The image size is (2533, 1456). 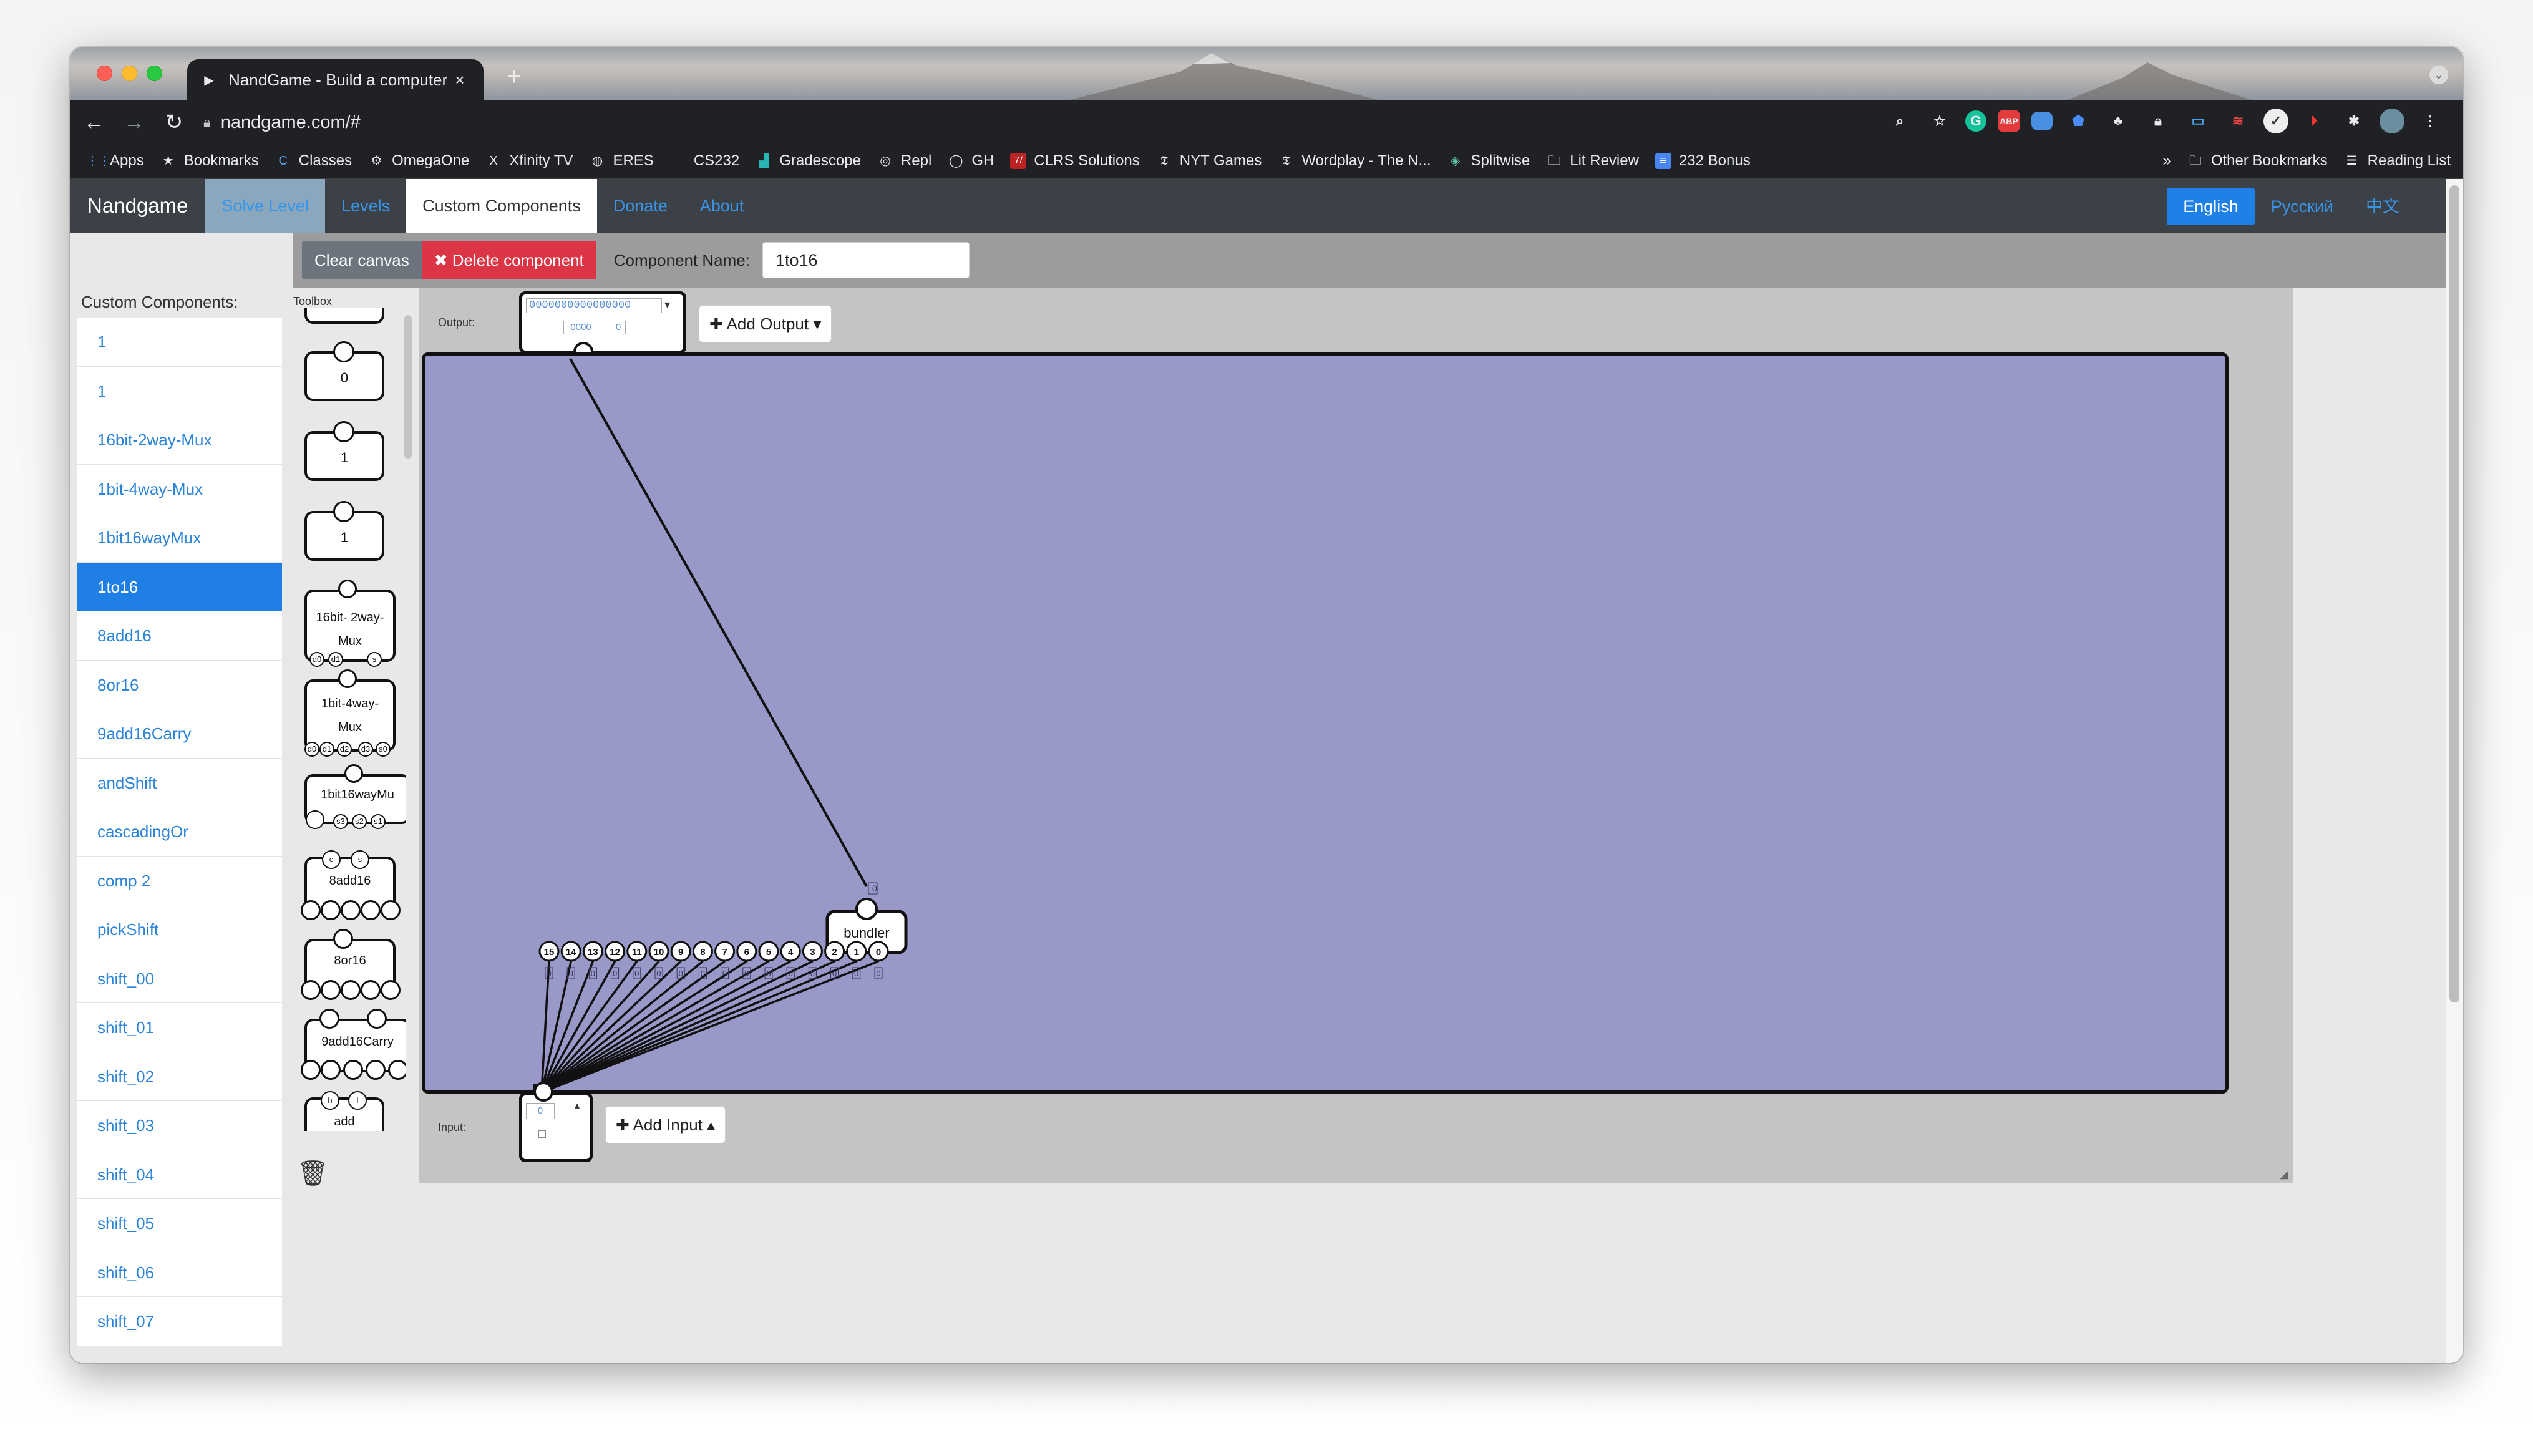 I want to click on minimize-window-button, so click(x=129, y=73).